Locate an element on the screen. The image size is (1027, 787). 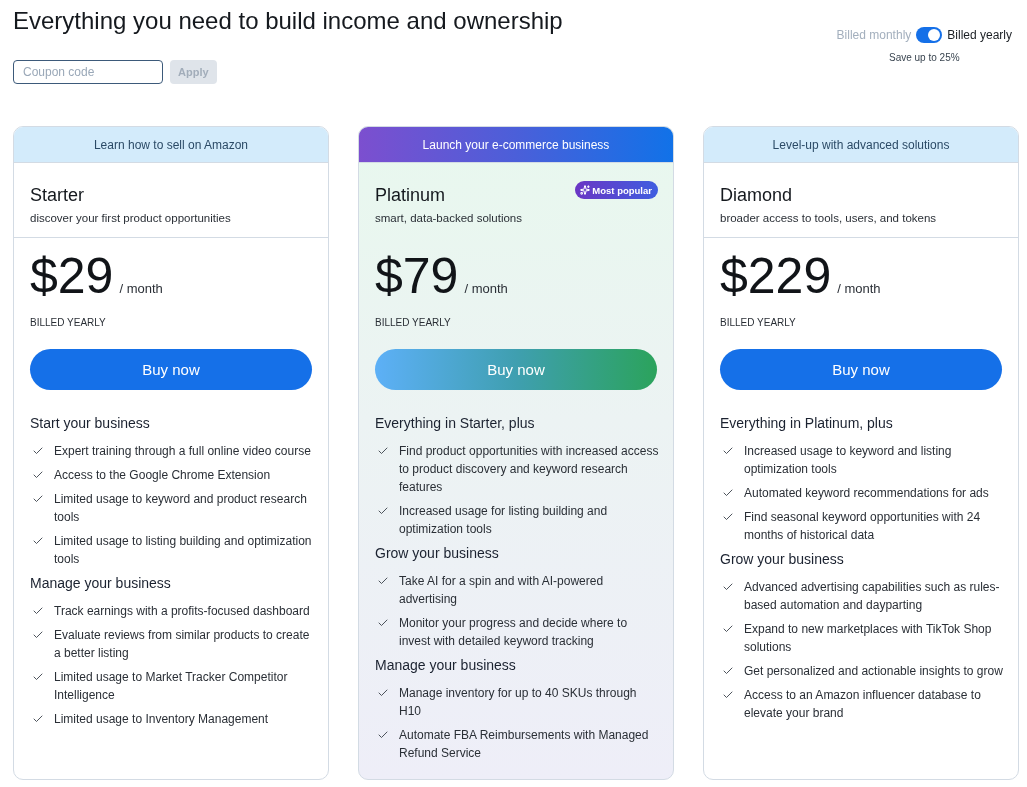
badge-label: Most popular is located at coordinates (622, 190).